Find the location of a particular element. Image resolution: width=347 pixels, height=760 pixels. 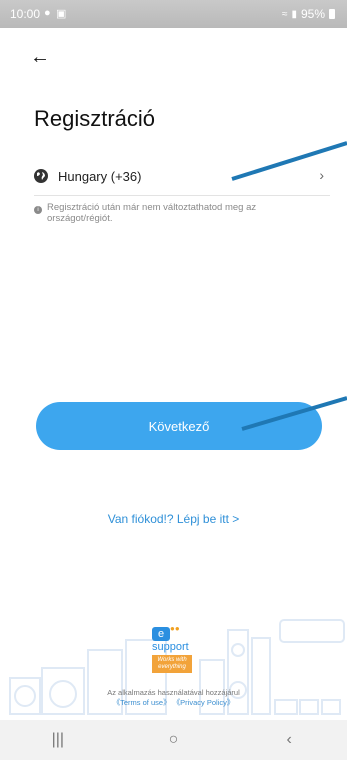

legal-links: 《Terms of use》 《Privacy Policy》 is located at coordinates (173, 702).